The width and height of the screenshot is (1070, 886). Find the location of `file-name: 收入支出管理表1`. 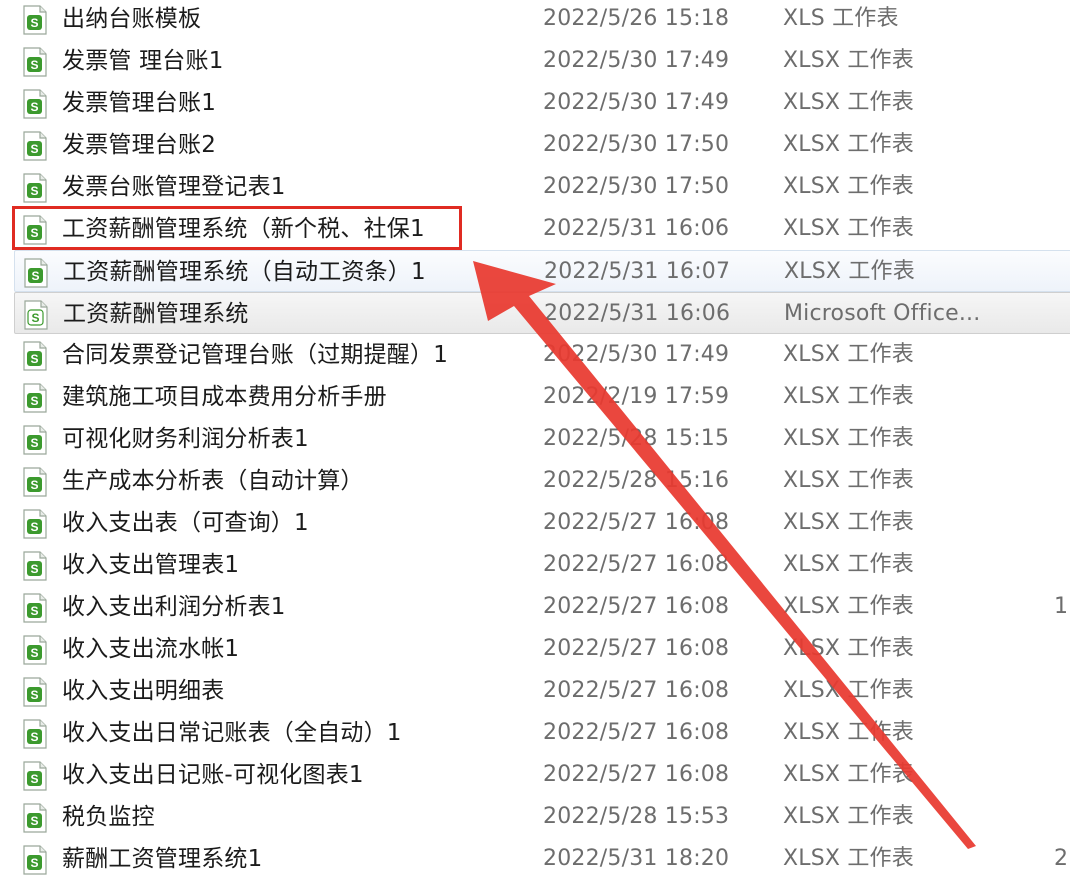

file-name: 收入支出管理表1 is located at coordinates (151, 565).